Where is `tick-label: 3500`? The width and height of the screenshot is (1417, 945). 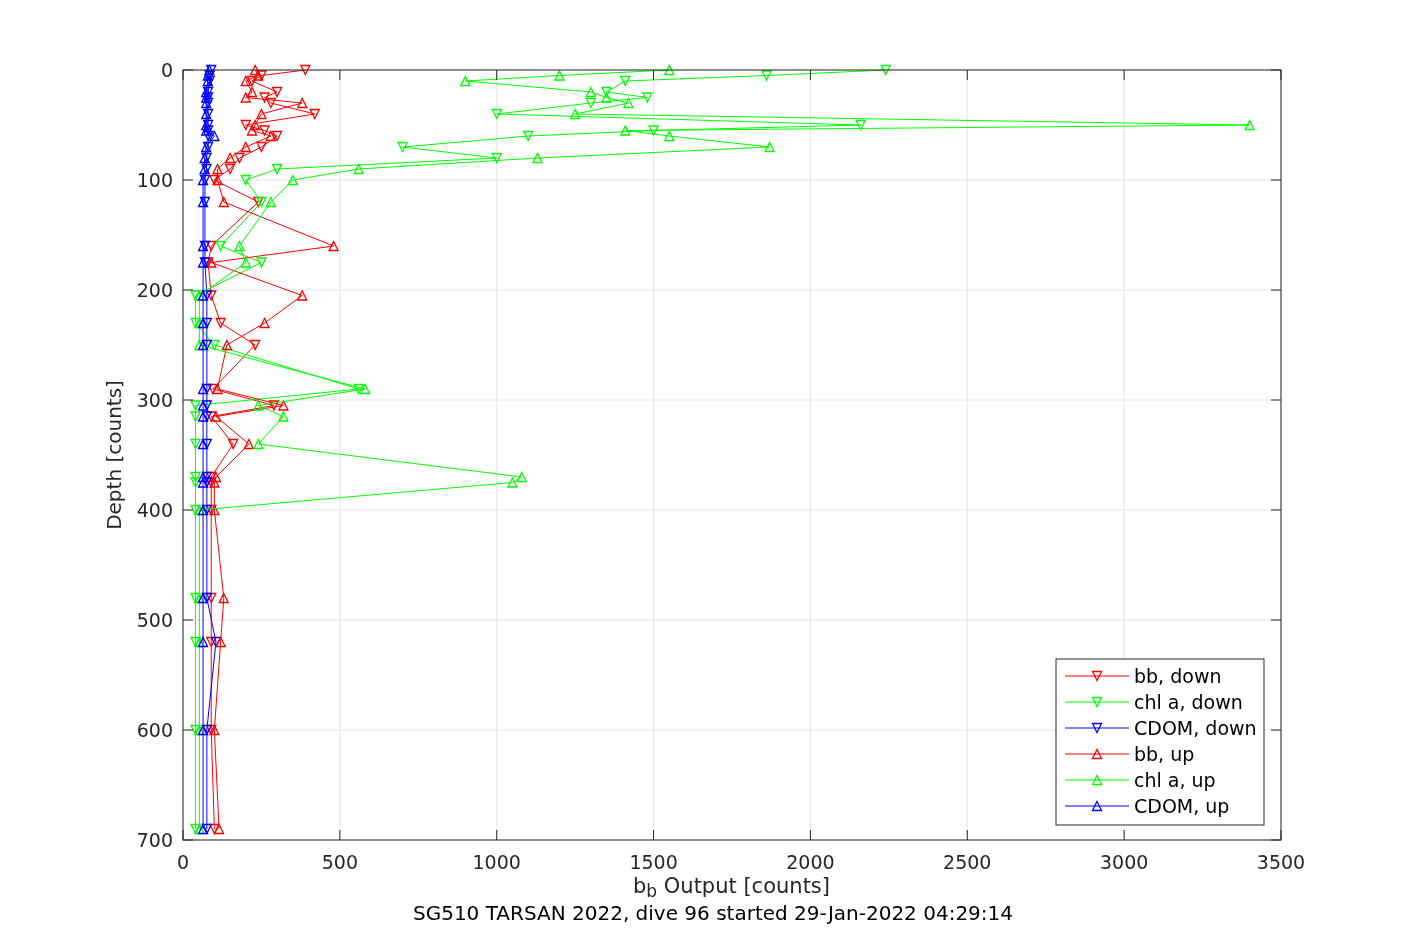
tick-label: 3500 is located at coordinates (1281, 862).